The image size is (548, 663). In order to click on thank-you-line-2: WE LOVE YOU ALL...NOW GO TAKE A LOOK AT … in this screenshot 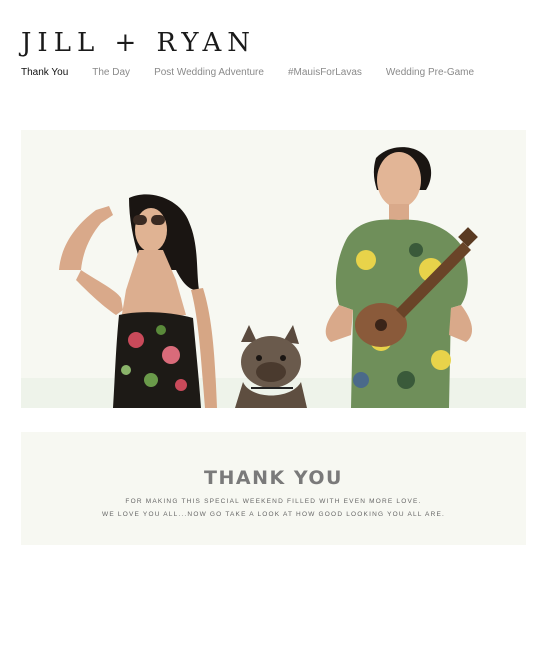, I will do `click(273, 514)`.